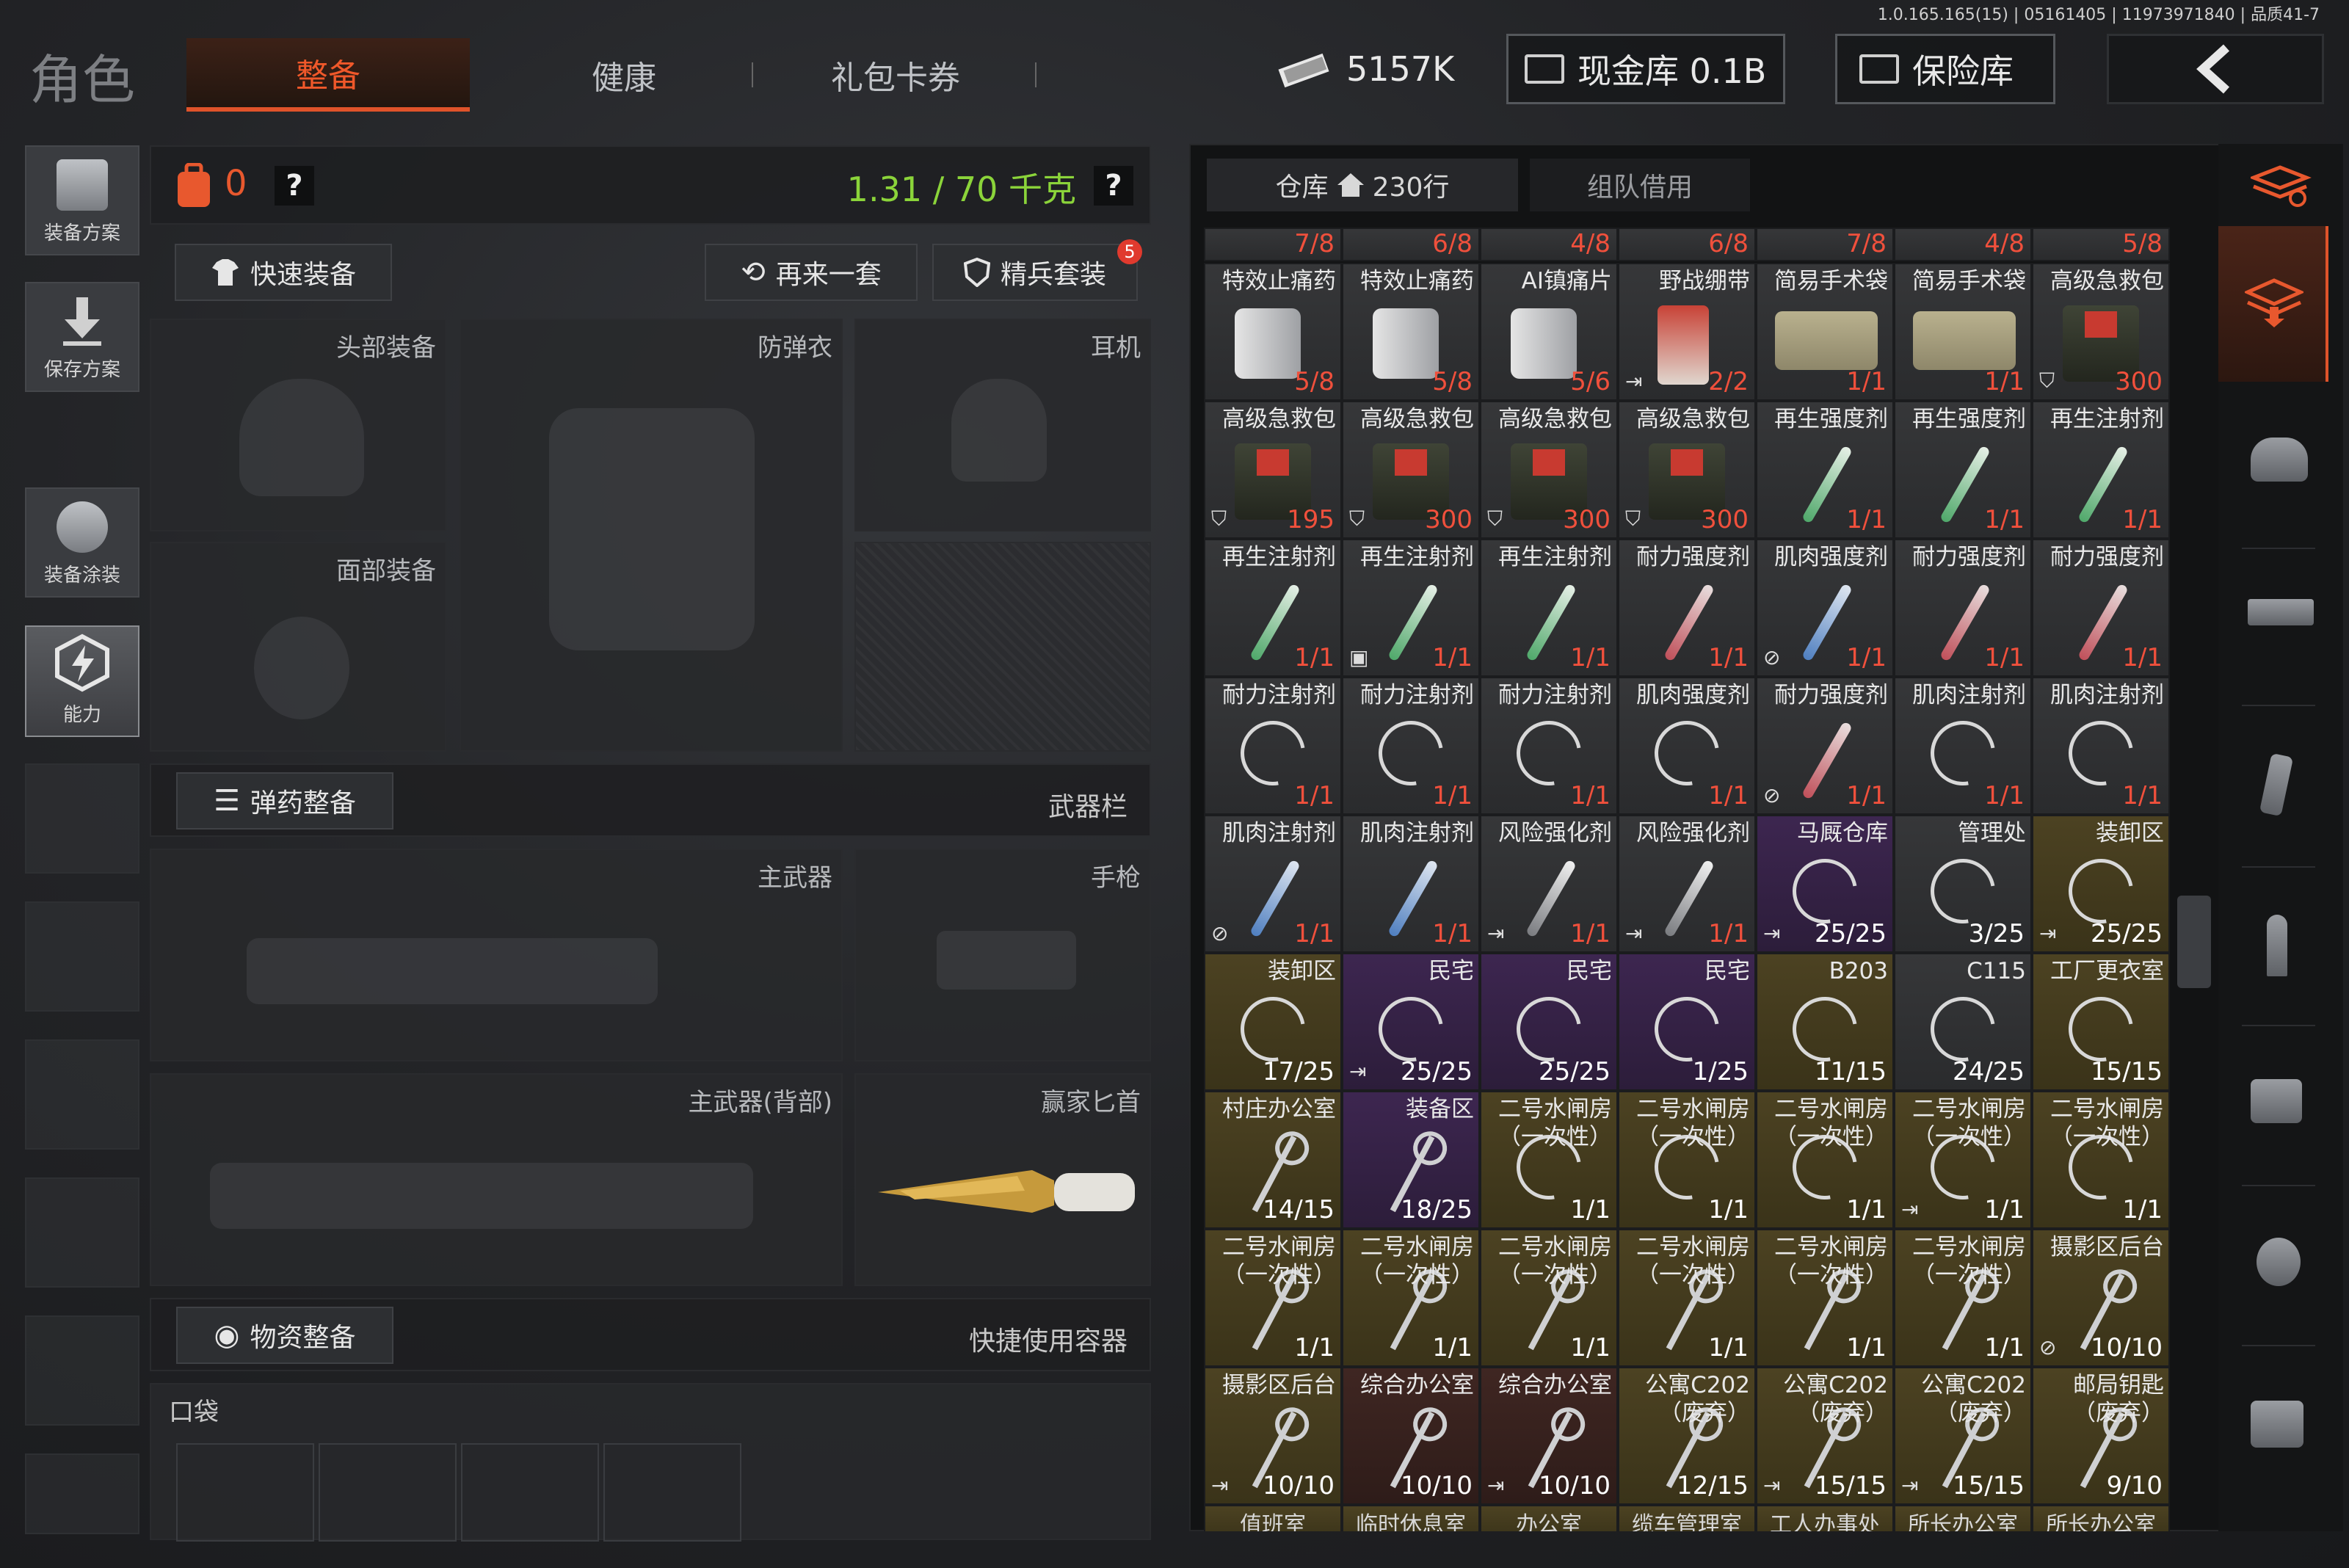  What do you see at coordinates (298, 647) in the screenshot?
I see `face-slot: 面部装备` at bounding box center [298, 647].